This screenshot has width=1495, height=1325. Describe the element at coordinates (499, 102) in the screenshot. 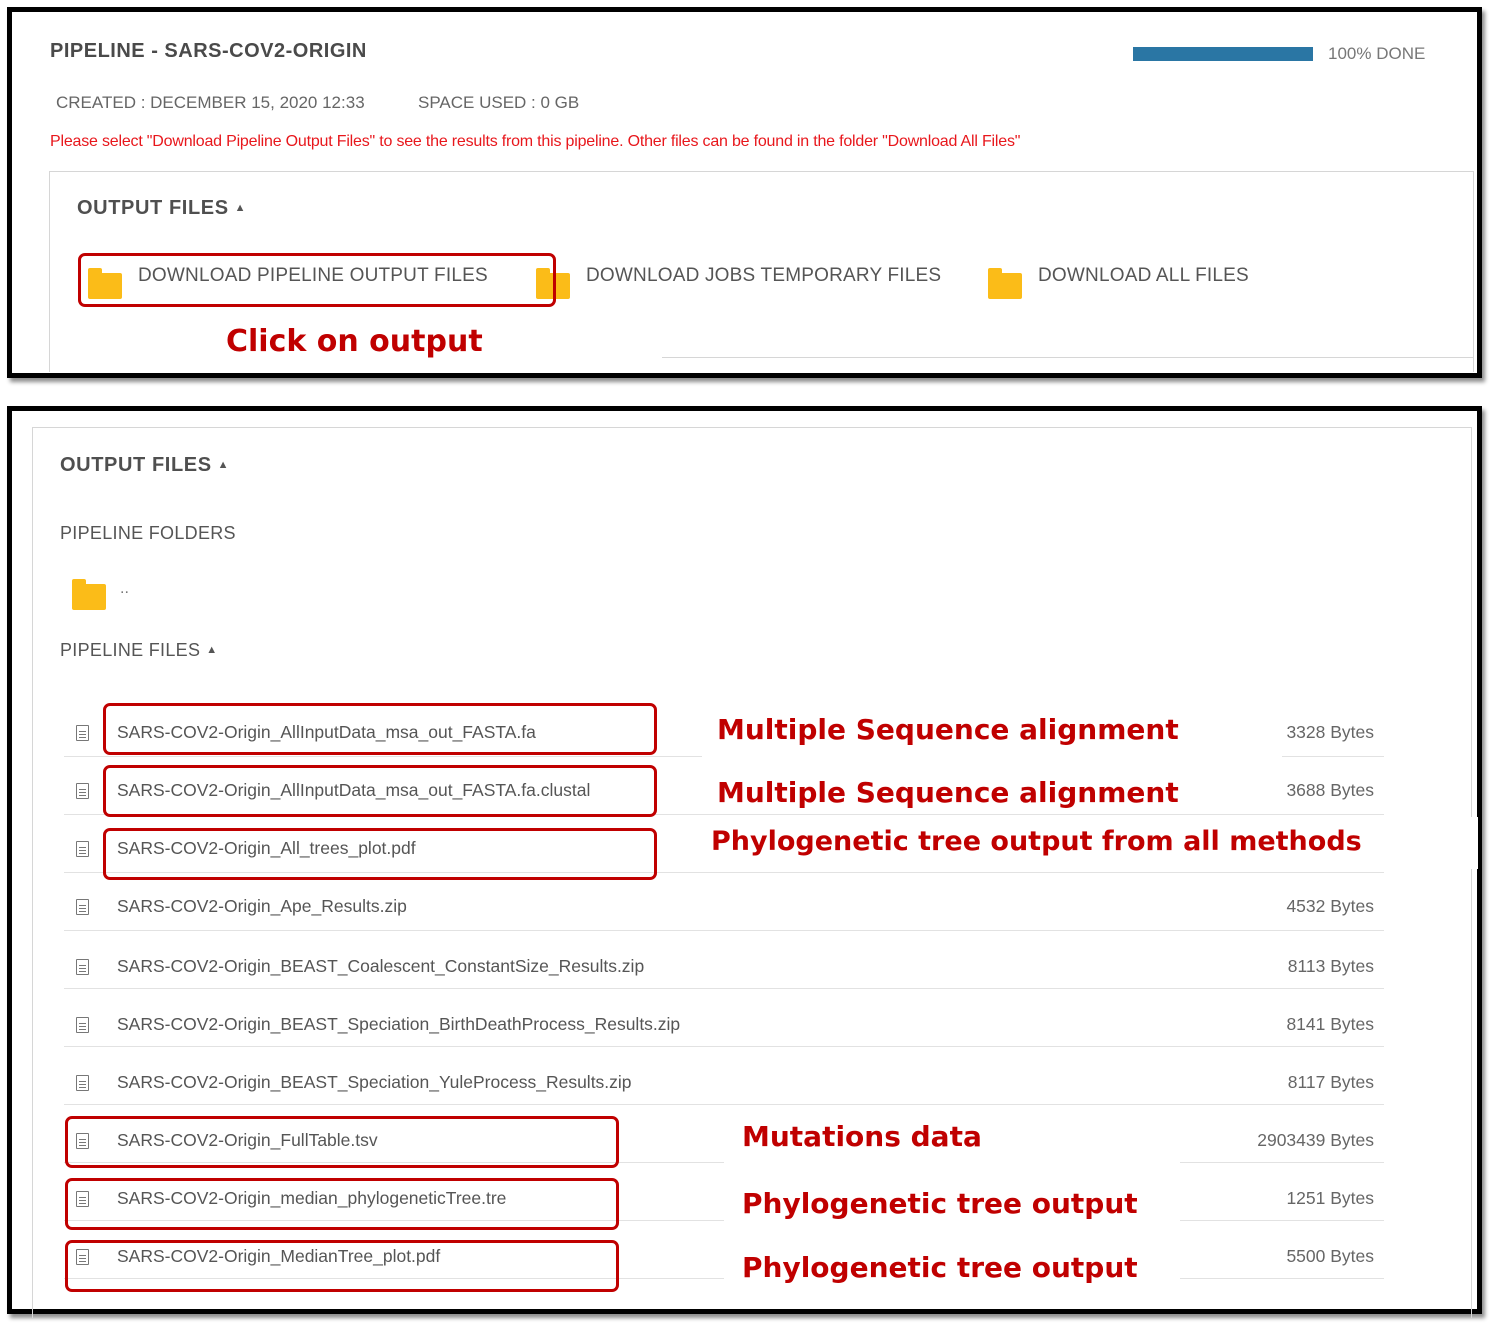

I see `space-used: SPACE USED : 0 GB` at that location.